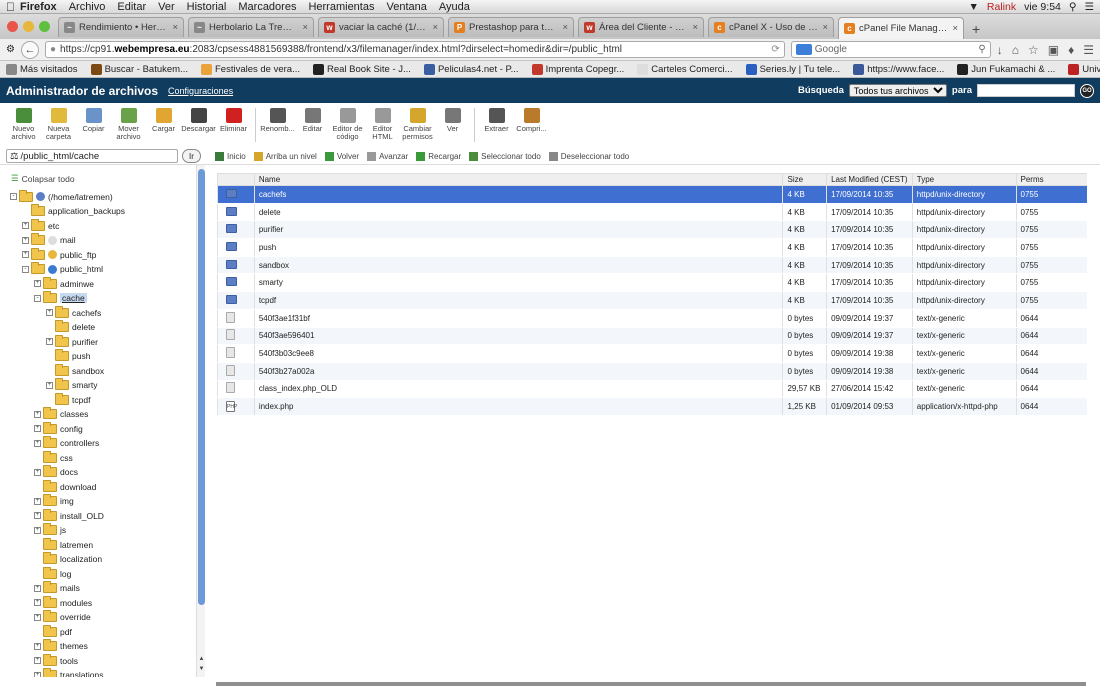 This screenshot has height=688, width=1100. Describe the element at coordinates (75, 370) in the screenshot. I see `tree-node: sandbox` at that location.